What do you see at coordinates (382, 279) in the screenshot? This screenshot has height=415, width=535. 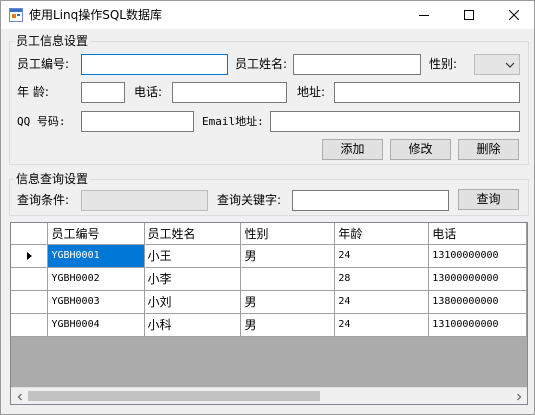 I see `table-cell: 28` at bounding box center [382, 279].